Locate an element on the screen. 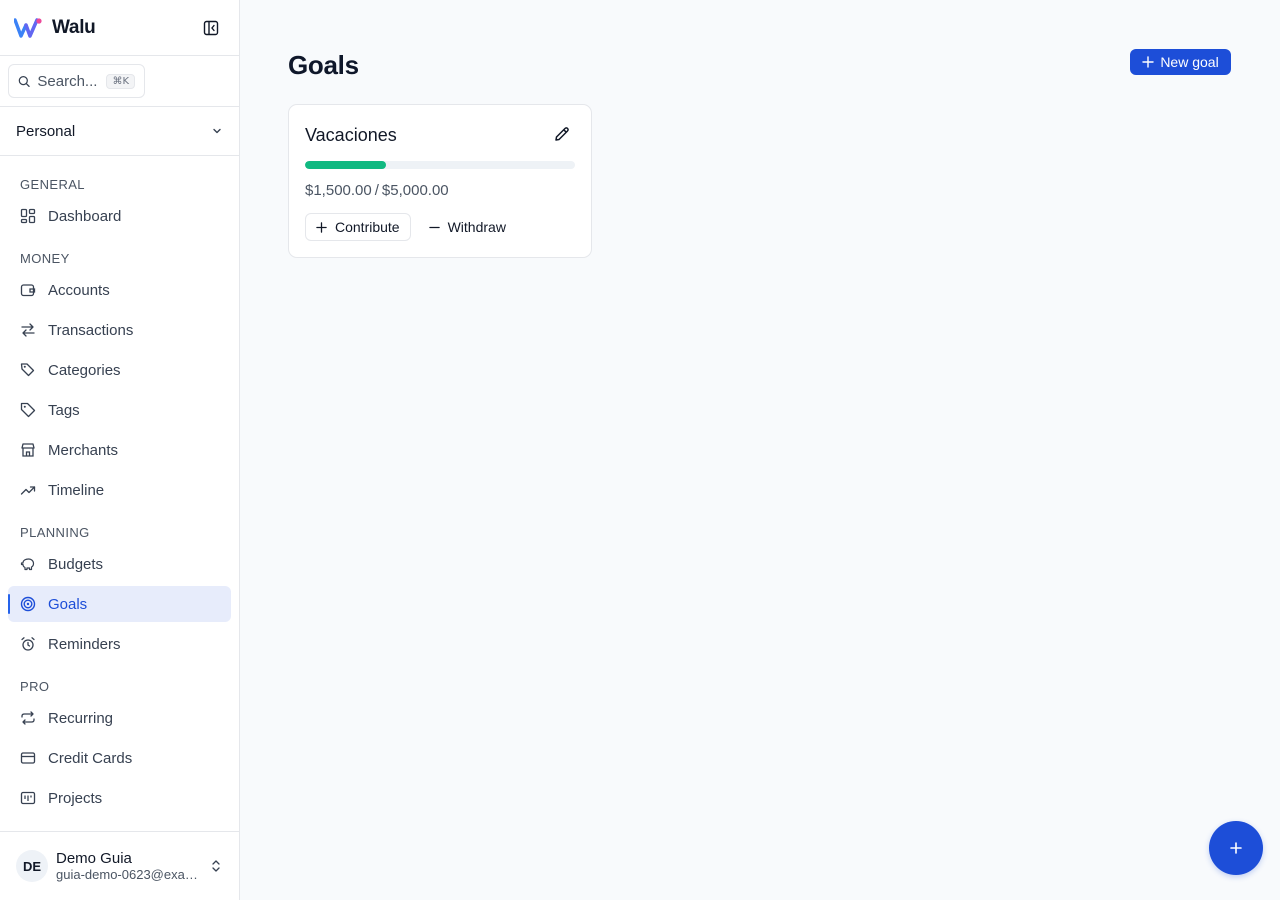  sidebar-item-label: Credit Cards is located at coordinates (90, 758).